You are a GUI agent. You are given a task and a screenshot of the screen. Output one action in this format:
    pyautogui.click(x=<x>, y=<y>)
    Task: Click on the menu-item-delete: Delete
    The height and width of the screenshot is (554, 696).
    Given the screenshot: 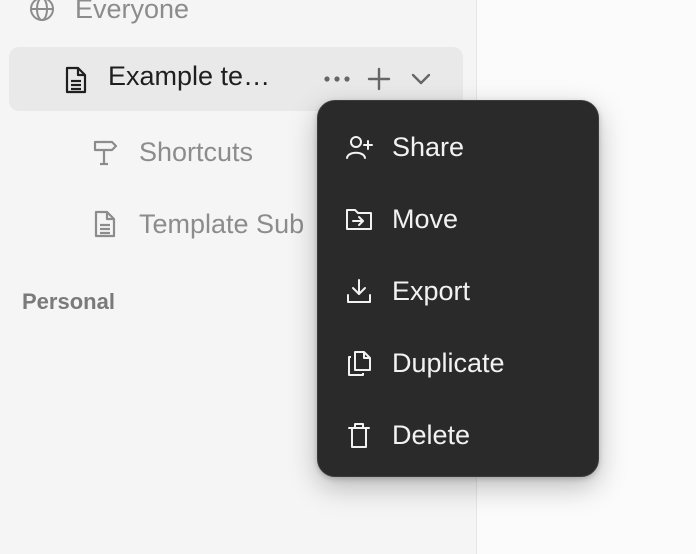 What is the action you would take?
    pyautogui.click(x=458, y=435)
    